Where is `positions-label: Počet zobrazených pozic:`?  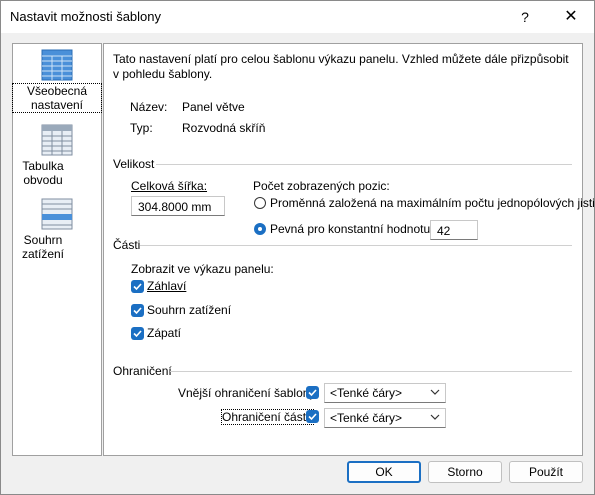
positions-label: Počet zobrazených pozic: is located at coordinates (321, 186).